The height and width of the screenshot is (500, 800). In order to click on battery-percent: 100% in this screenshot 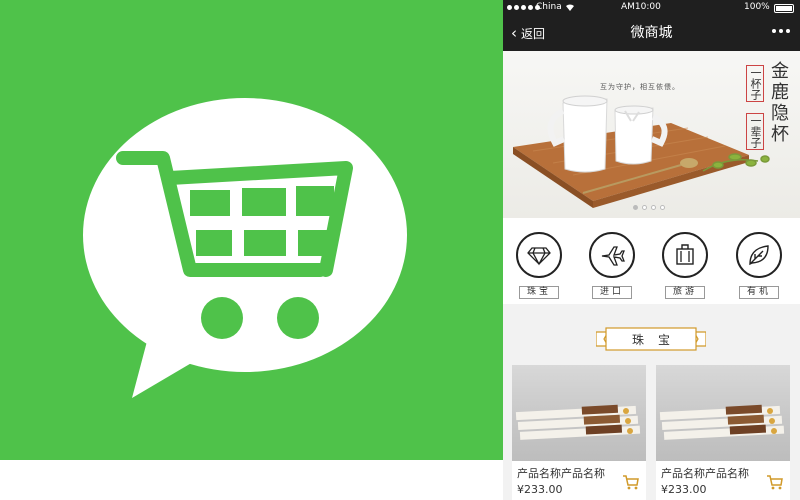, I will do `click(757, 7)`.